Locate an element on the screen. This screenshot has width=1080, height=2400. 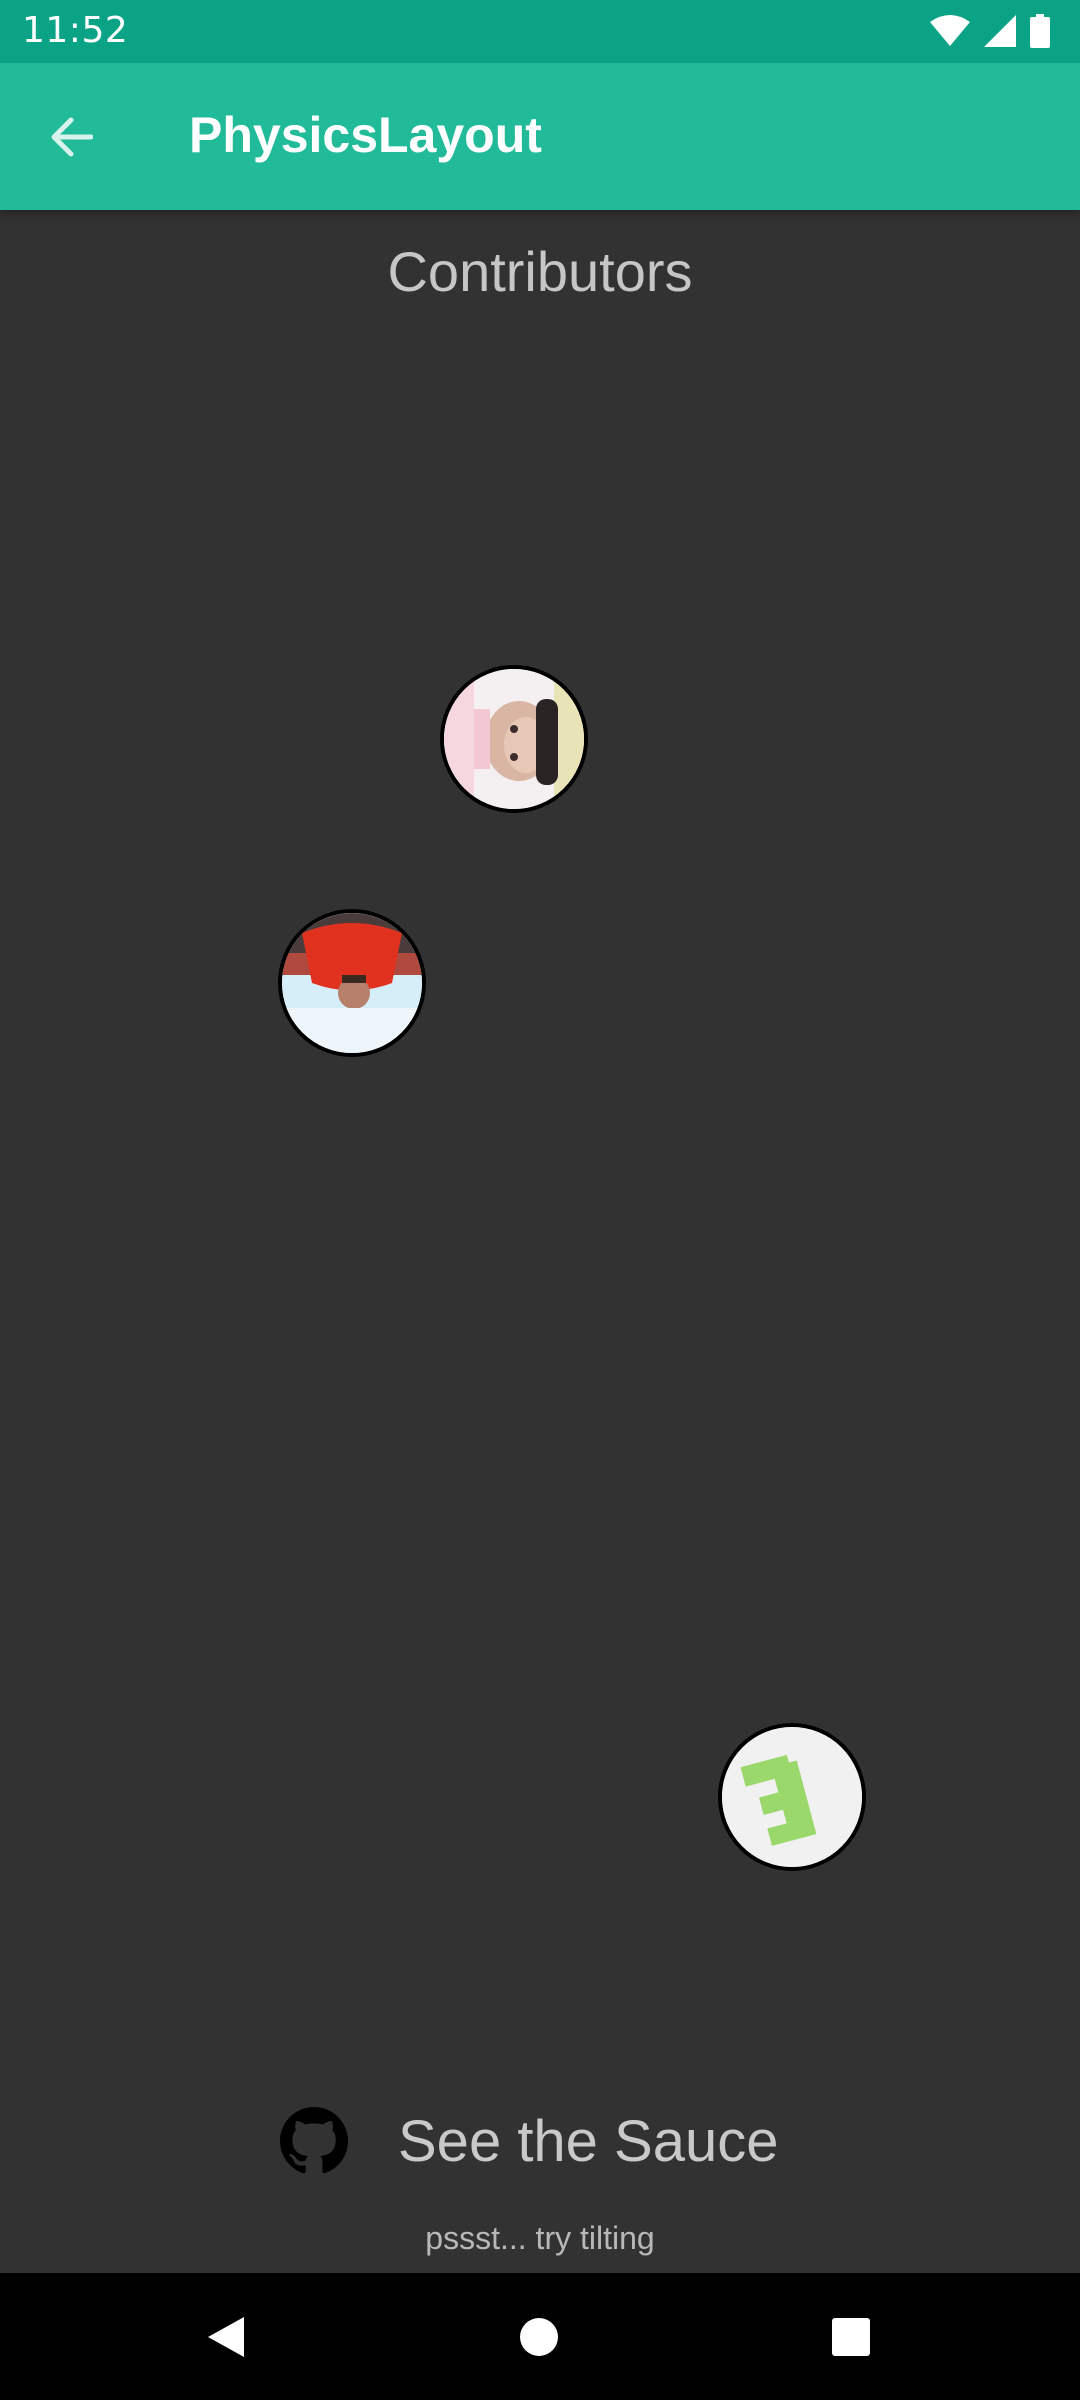
status-time: 11:52 is located at coordinates (75, 30).